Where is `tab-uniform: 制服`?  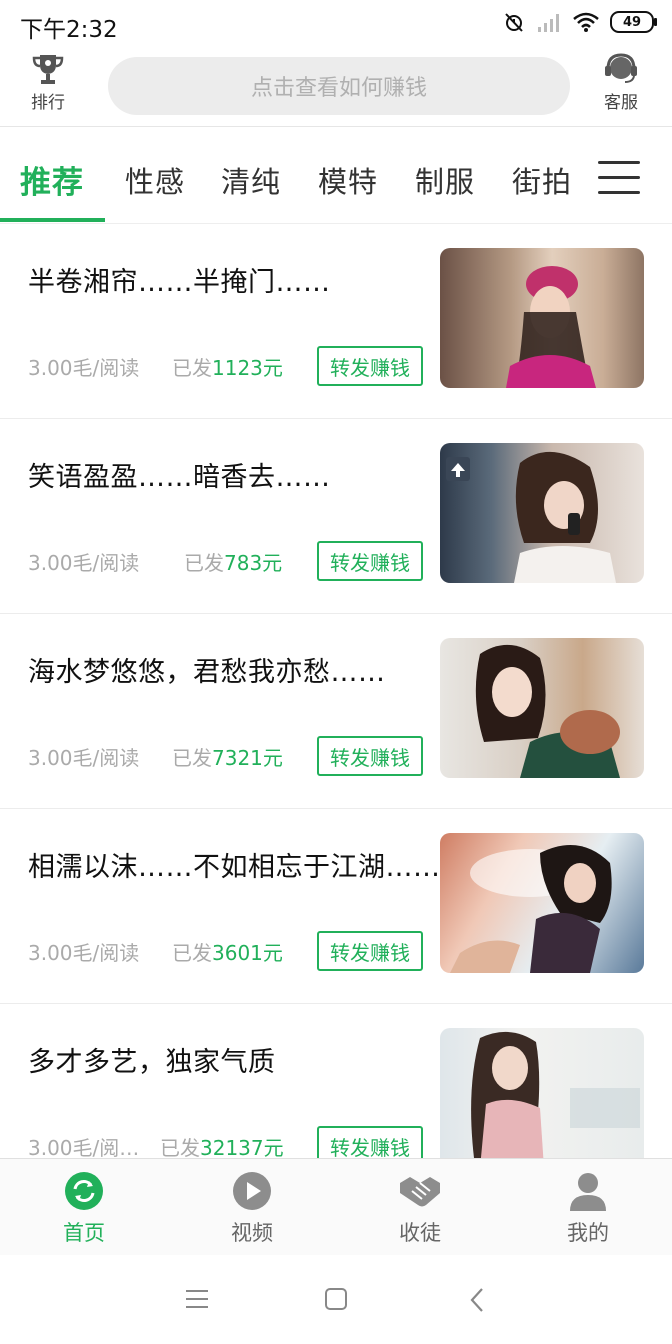
tab-uniform: 制服 is located at coordinates (445, 180).